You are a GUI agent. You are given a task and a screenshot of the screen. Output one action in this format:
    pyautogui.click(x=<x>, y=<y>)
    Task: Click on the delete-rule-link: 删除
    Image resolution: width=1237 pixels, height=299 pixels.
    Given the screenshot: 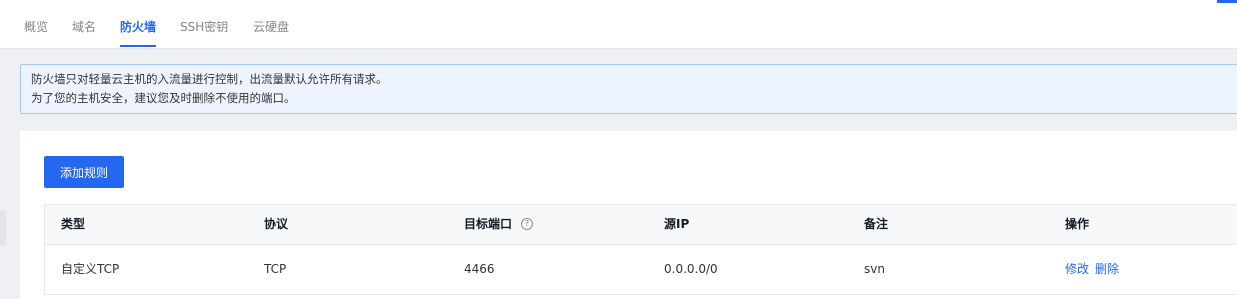 What is the action you would take?
    pyautogui.click(x=1107, y=269)
    